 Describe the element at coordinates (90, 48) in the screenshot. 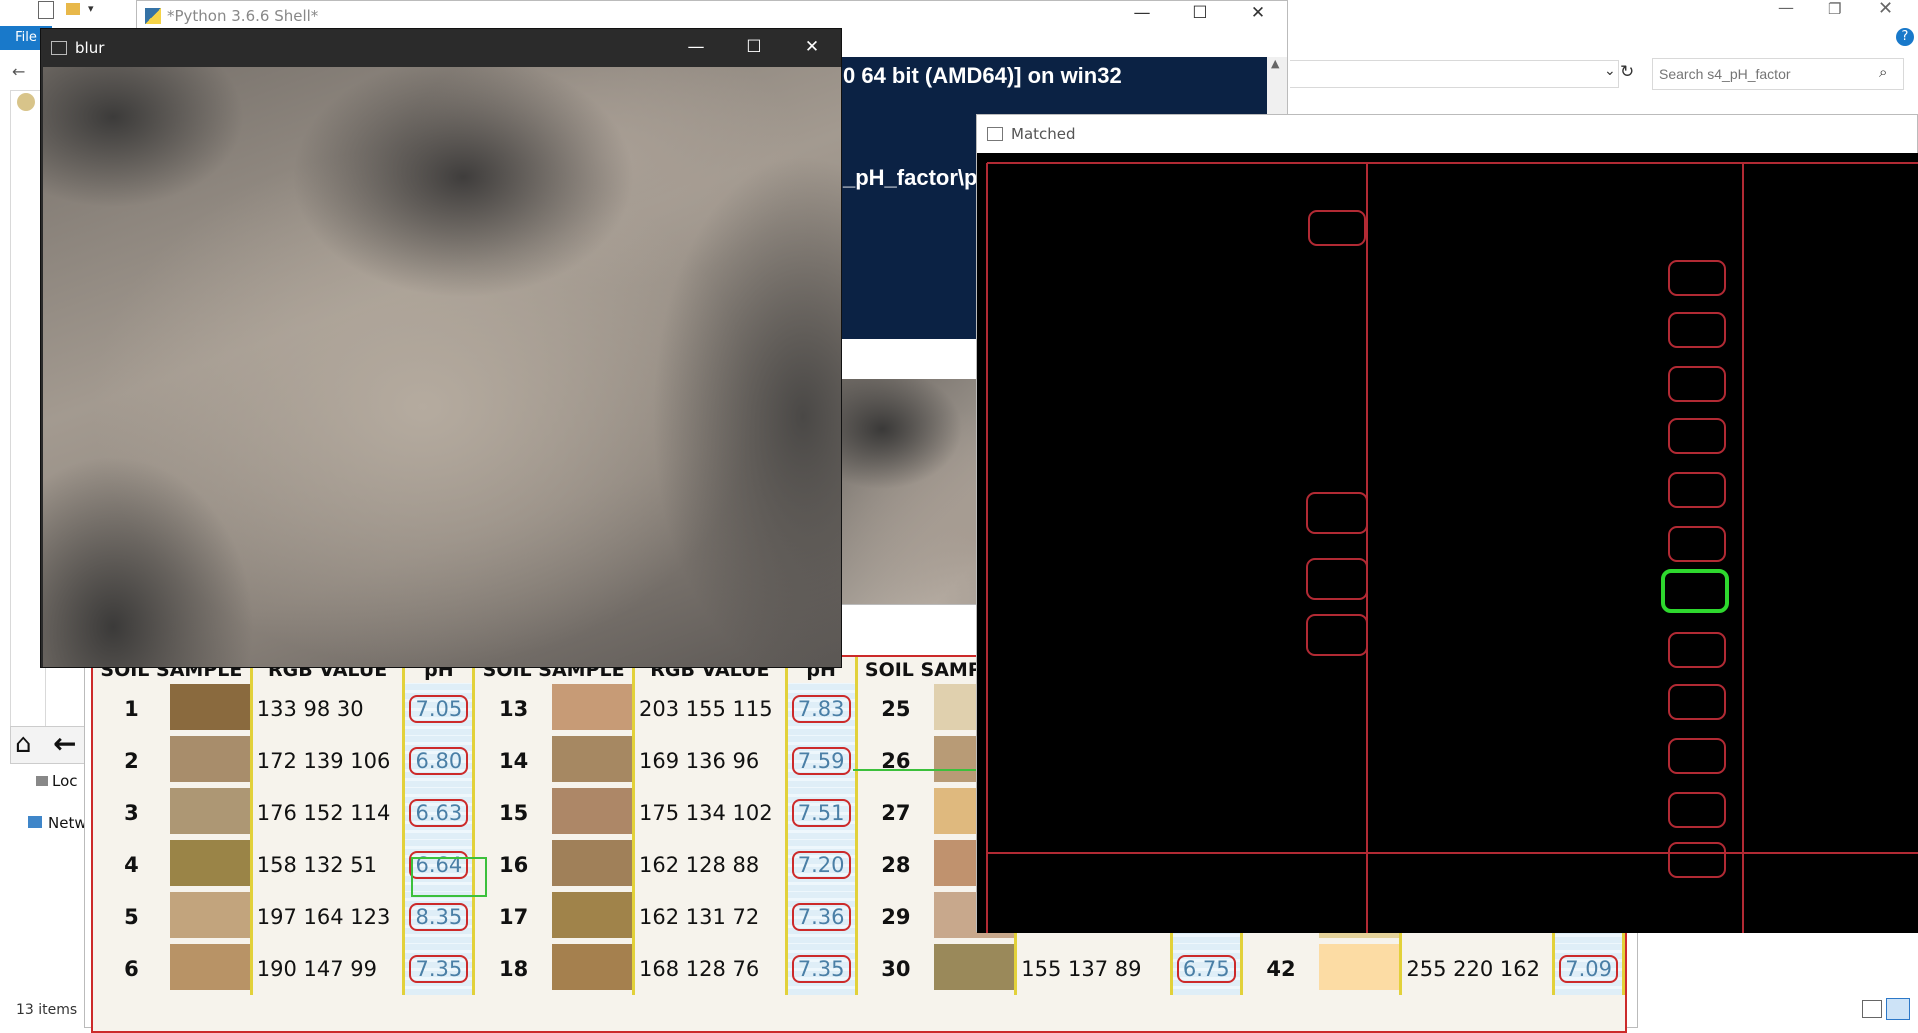

I see `blur-title: blur` at that location.